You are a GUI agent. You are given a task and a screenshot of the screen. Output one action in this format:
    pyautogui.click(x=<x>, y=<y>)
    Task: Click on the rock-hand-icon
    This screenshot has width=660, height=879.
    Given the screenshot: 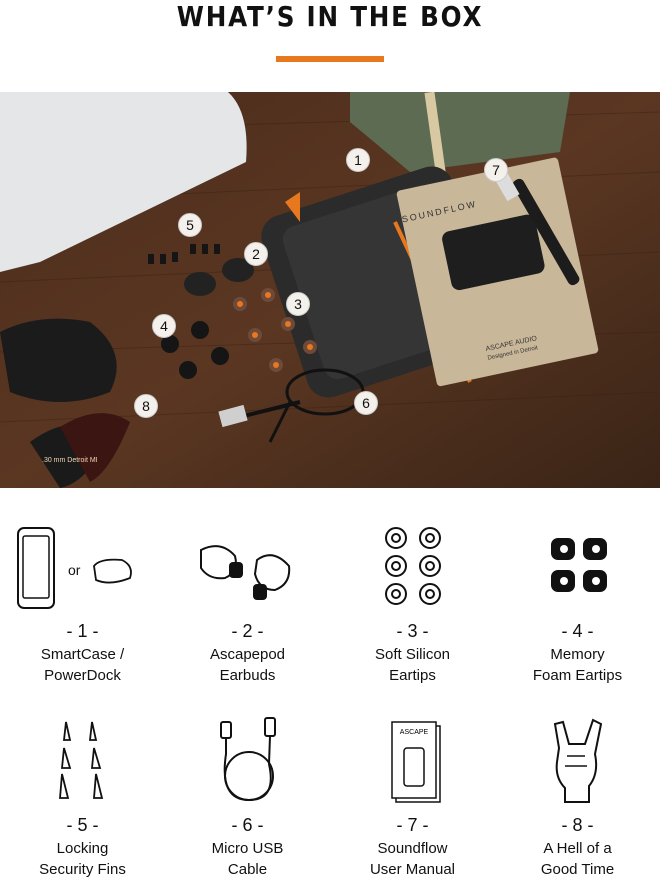 What is the action you would take?
    pyautogui.click(x=578, y=760)
    